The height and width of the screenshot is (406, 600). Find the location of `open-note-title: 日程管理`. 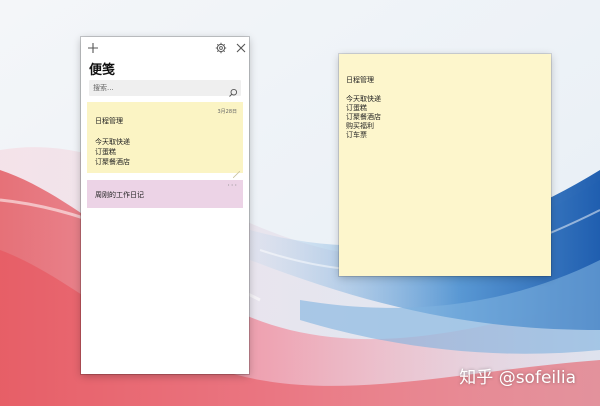

open-note-title: 日程管理 is located at coordinates (360, 80).